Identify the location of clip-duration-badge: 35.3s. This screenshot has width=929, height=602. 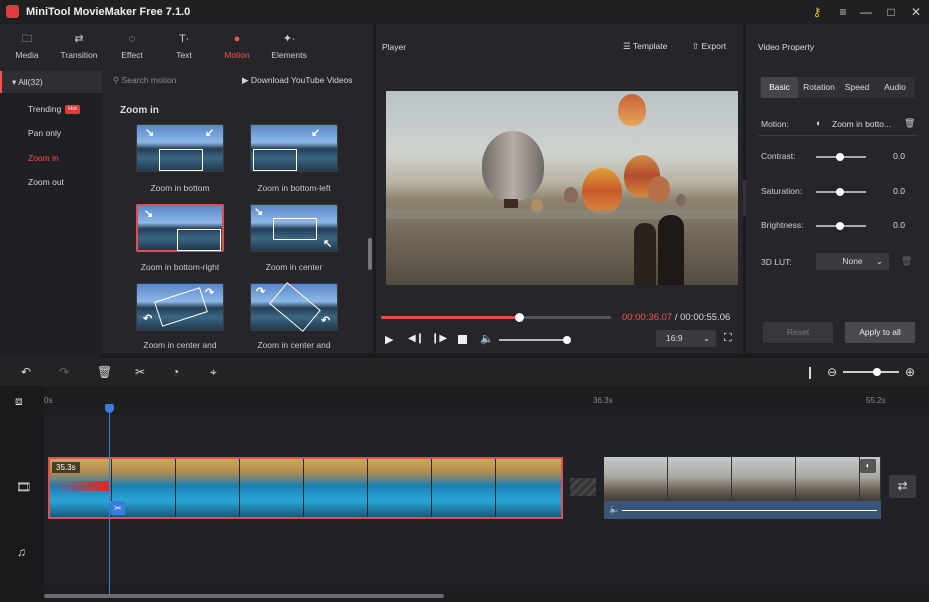
(66, 467).